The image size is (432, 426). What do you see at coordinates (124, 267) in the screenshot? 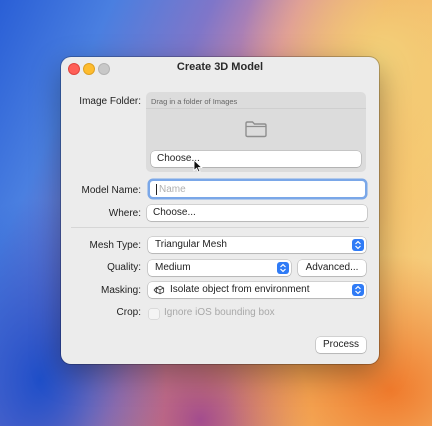
I see `quality-label: Quality:` at bounding box center [124, 267].